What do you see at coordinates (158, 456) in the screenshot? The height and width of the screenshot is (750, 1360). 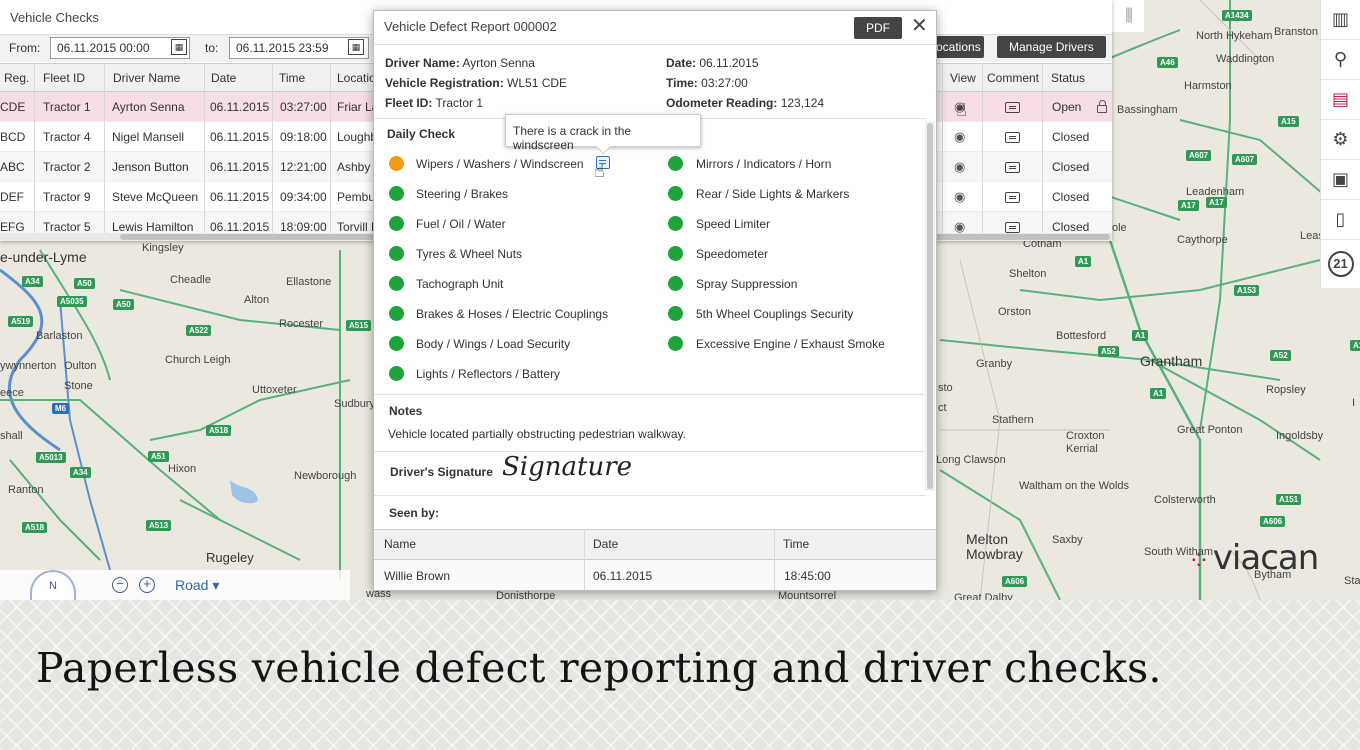 I see `road-shield: A51` at bounding box center [158, 456].